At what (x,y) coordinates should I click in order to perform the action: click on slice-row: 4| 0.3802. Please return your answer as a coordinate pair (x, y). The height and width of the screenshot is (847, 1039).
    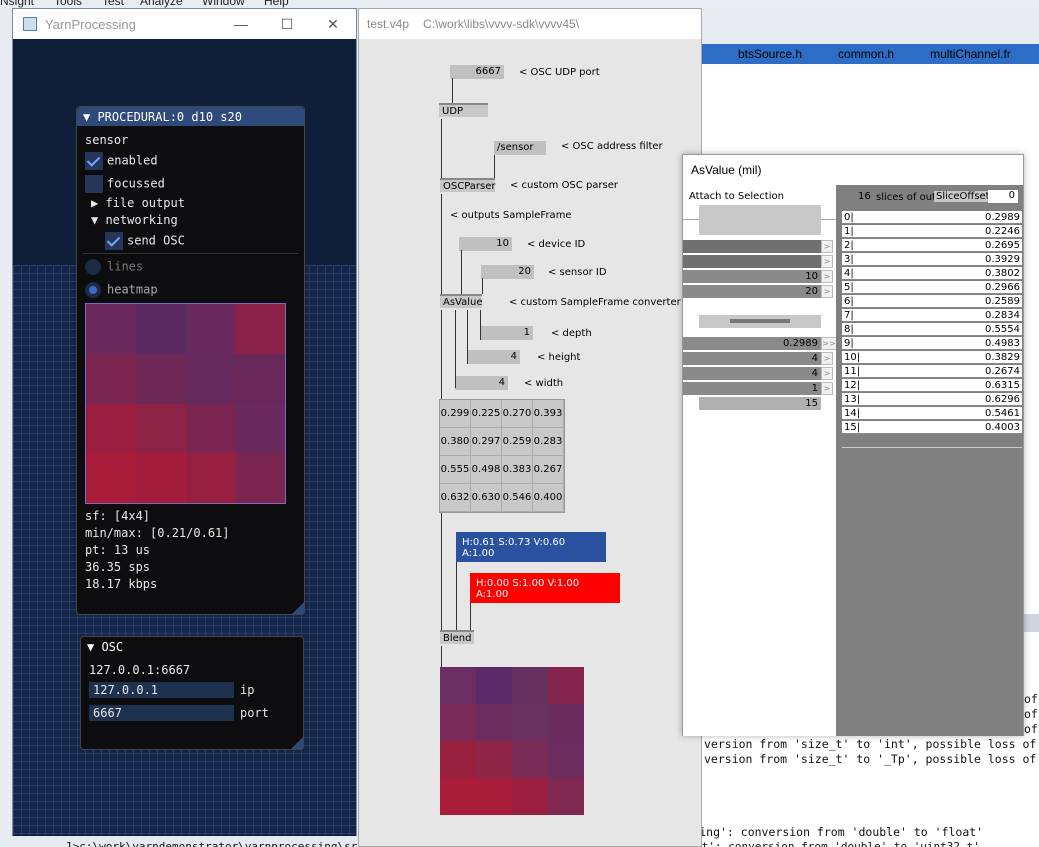
    Looking at the image, I should click on (932, 273).